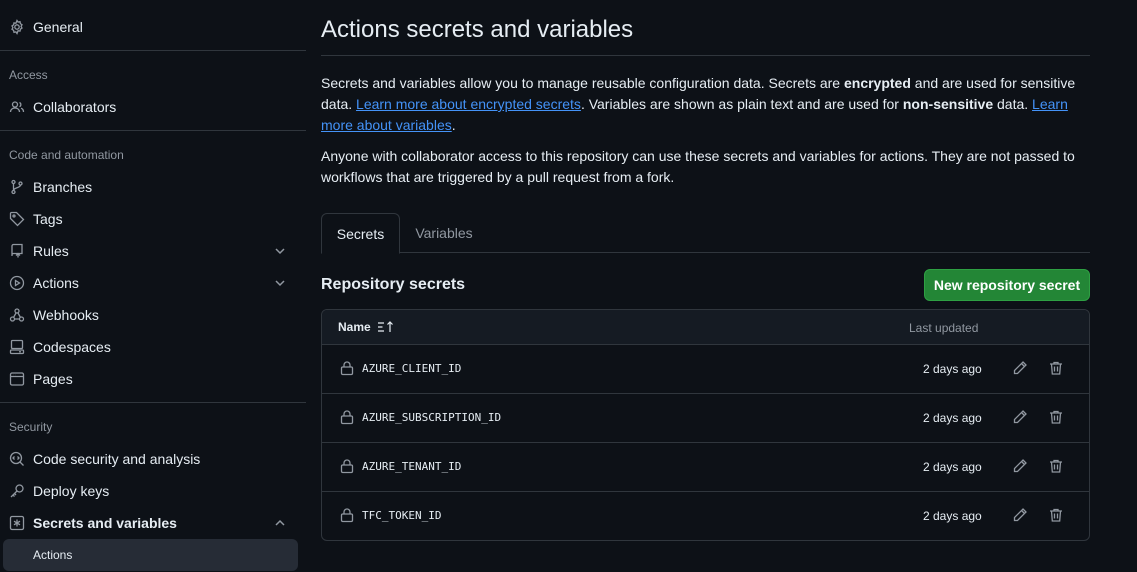  Describe the element at coordinates (48, 219) in the screenshot. I see `sidebar-item-label: Tags` at that location.